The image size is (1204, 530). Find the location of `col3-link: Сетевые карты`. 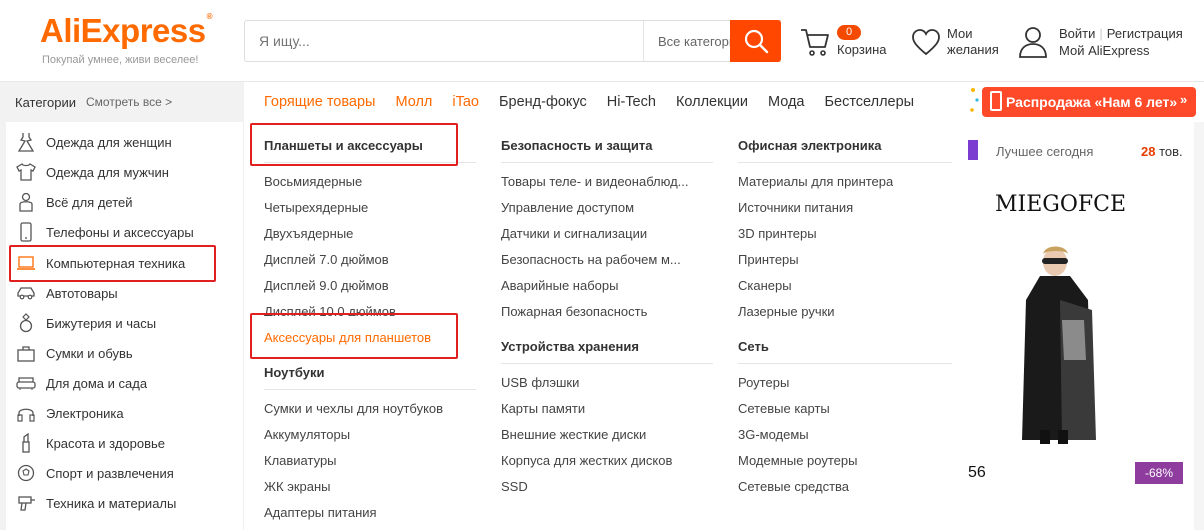

col3-link: Сетевые карты is located at coordinates (784, 408).